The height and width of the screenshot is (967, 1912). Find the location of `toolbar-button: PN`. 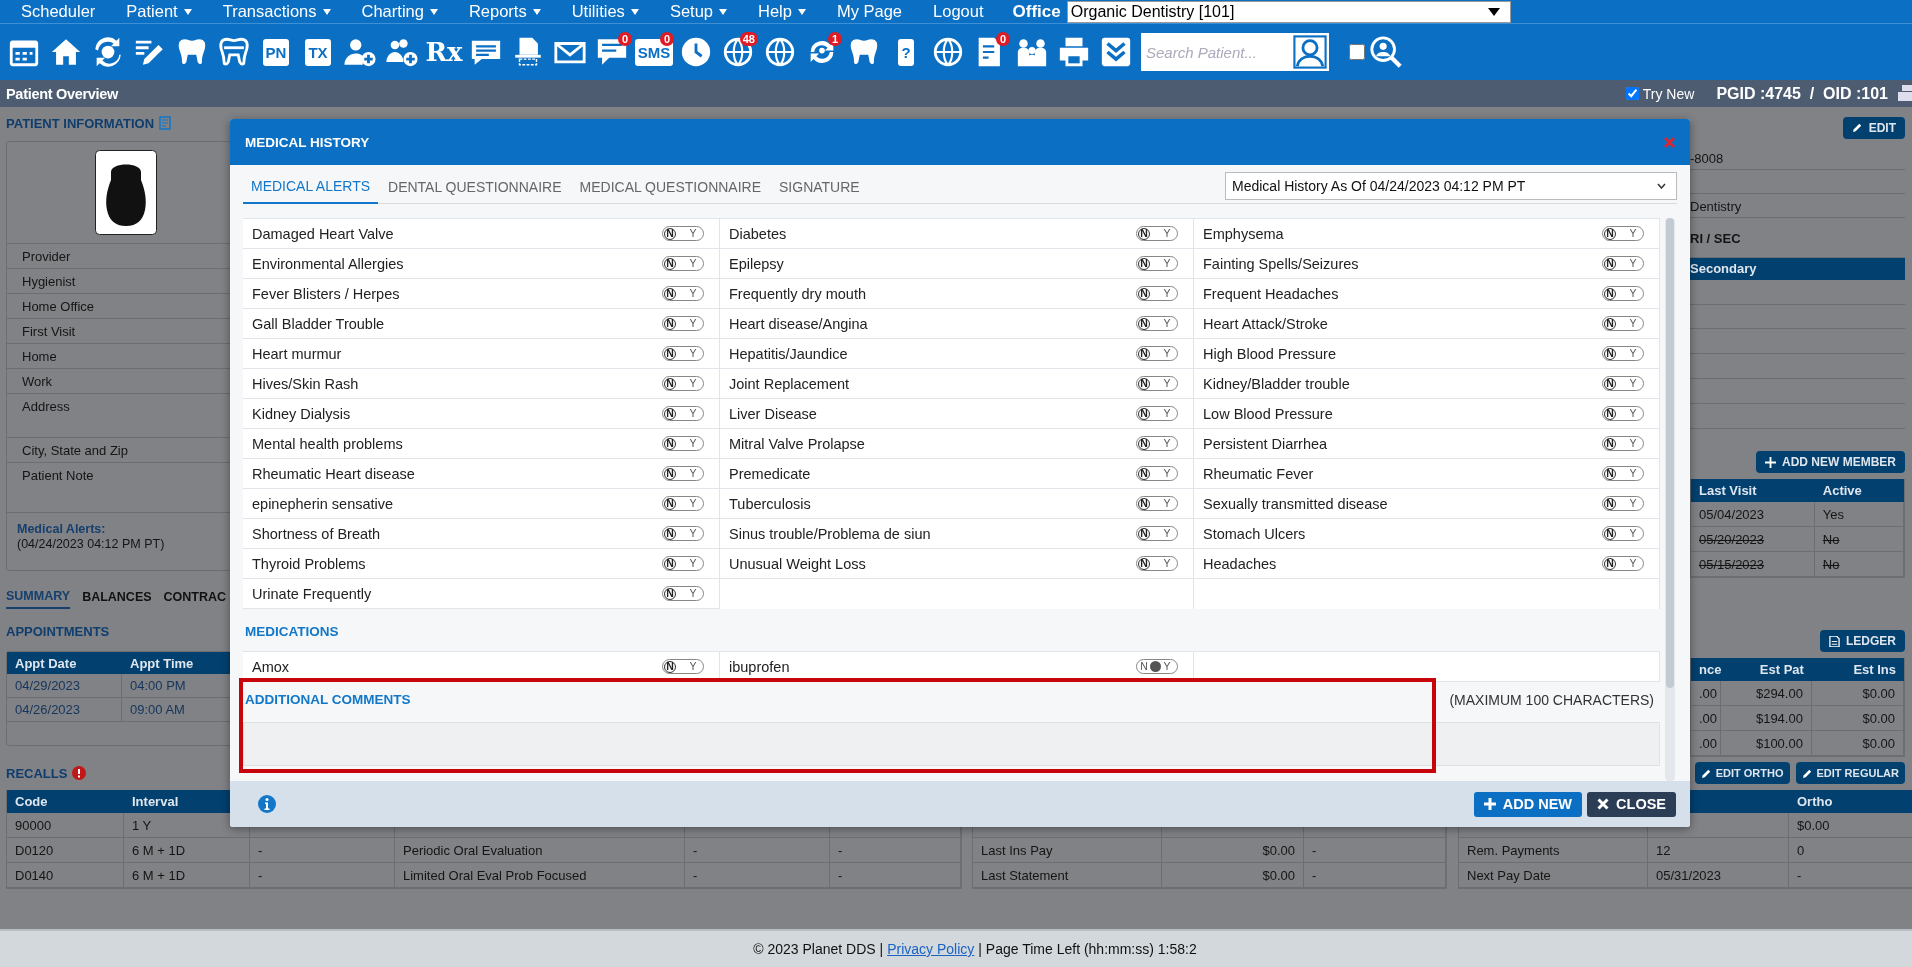

toolbar-button: PN is located at coordinates (276, 52).